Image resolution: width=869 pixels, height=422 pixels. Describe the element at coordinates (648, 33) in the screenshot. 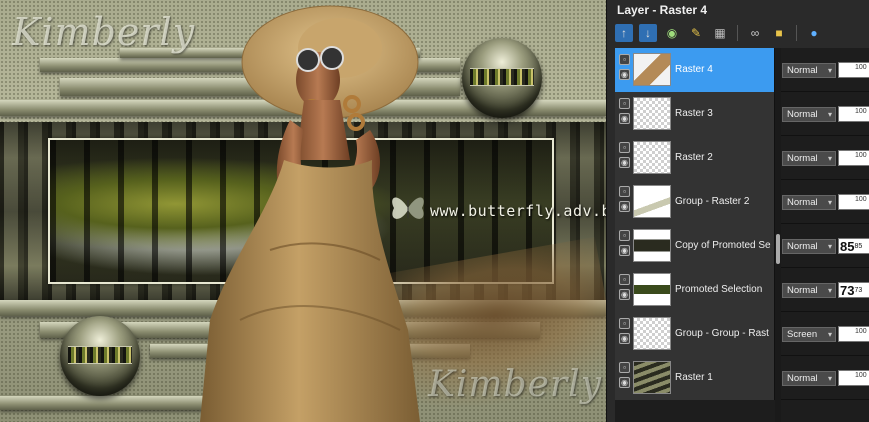

I see `merge-down-icon: ↓` at that location.